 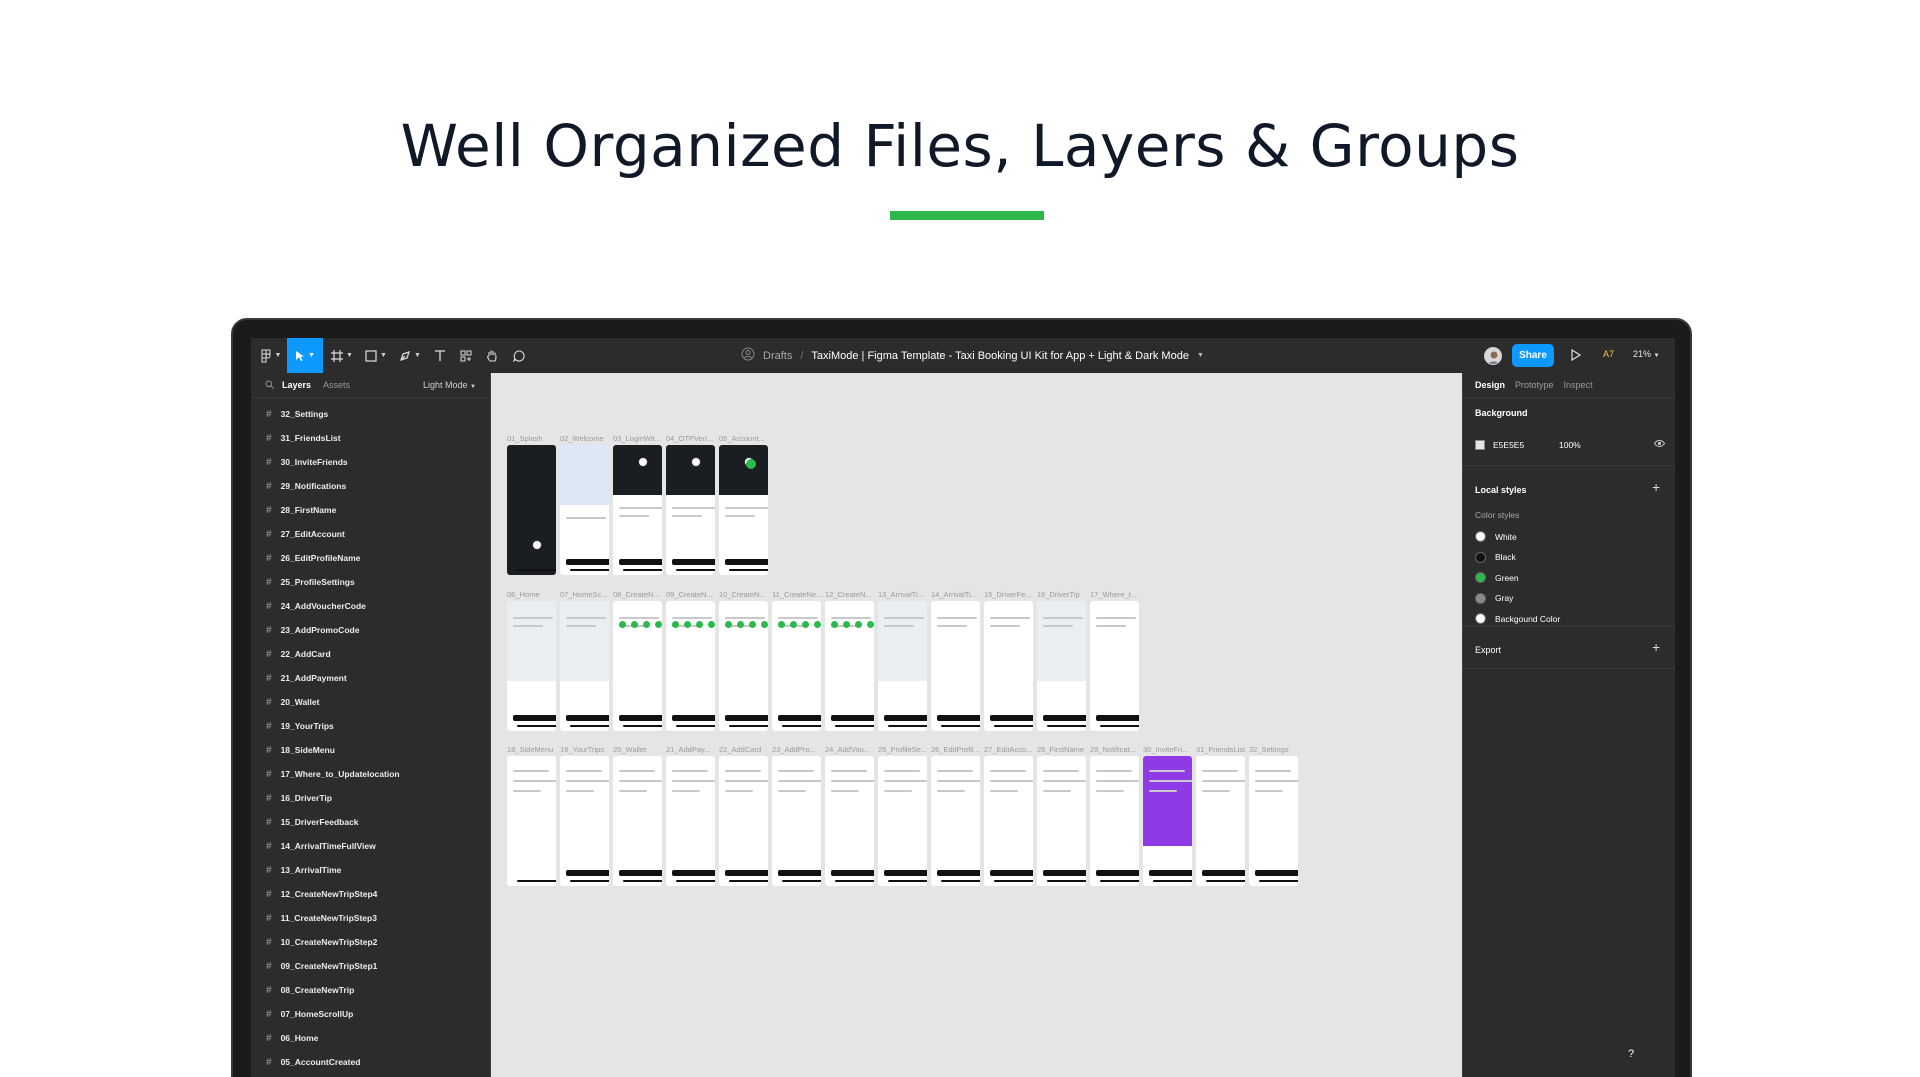 What do you see at coordinates (1534, 385) in the screenshot?
I see `tab-prototype: Prototype` at bounding box center [1534, 385].